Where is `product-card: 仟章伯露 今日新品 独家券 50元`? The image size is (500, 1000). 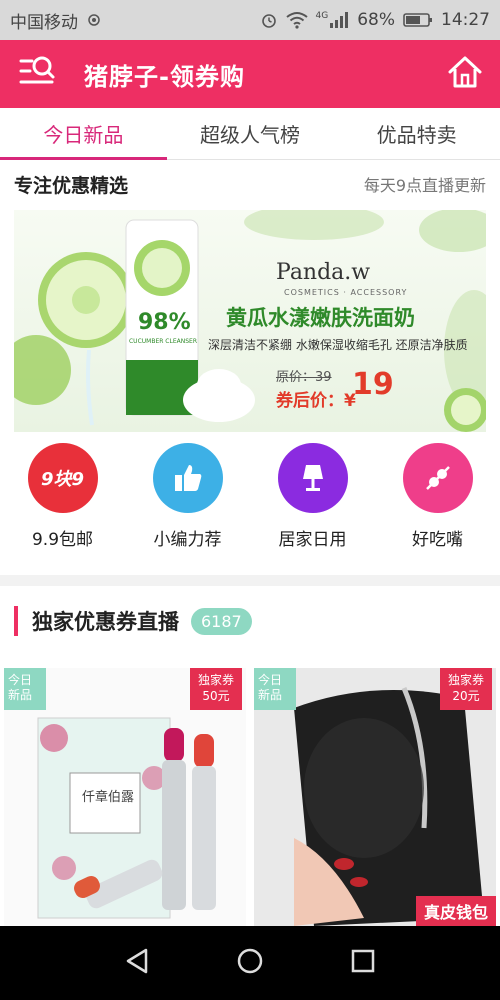
product-card: 仟章伯露 今日新品 独家券 50元 is located at coordinates (125, 797).